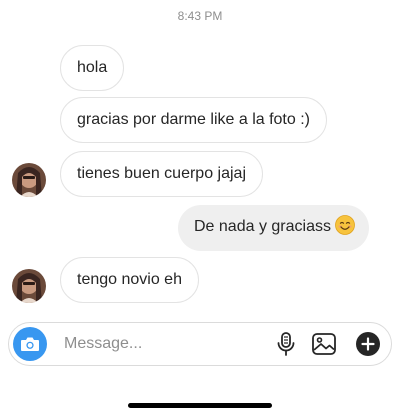 The height and width of the screenshot is (416, 400). Describe the element at coordinates (345, 225) in the screenshot. I see `smiling-face-emoji-icon` at that location.